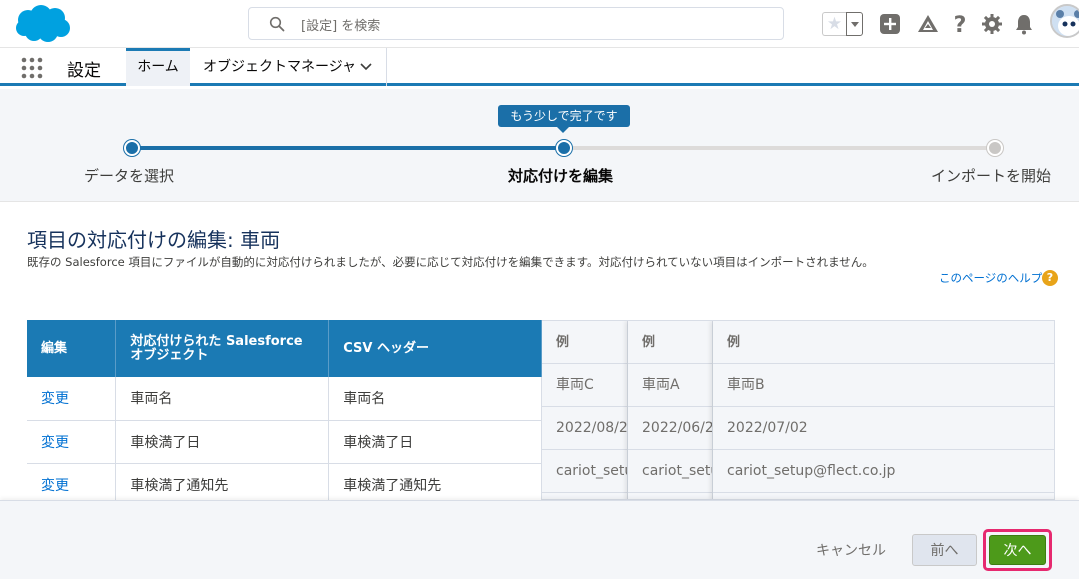 This screenshot has width=1079, height=579. What do you see at coordinates (584, 385) in the screenshot?
I see `example-cell: 車両C` at bounding box center [584, 385].